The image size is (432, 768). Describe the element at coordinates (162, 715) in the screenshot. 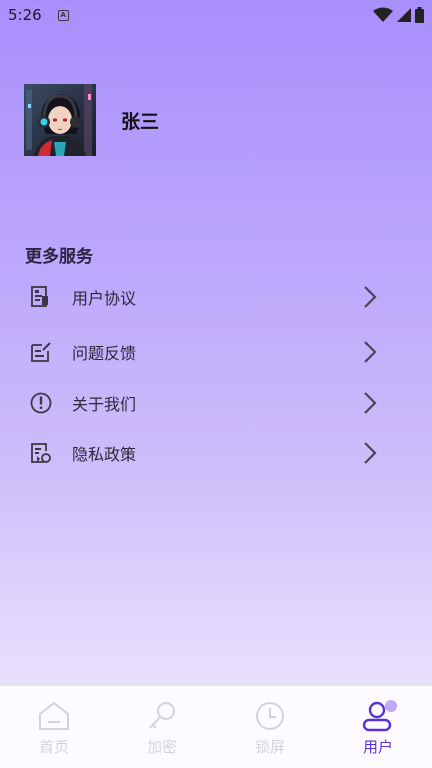

I see `key-icon` at that location.